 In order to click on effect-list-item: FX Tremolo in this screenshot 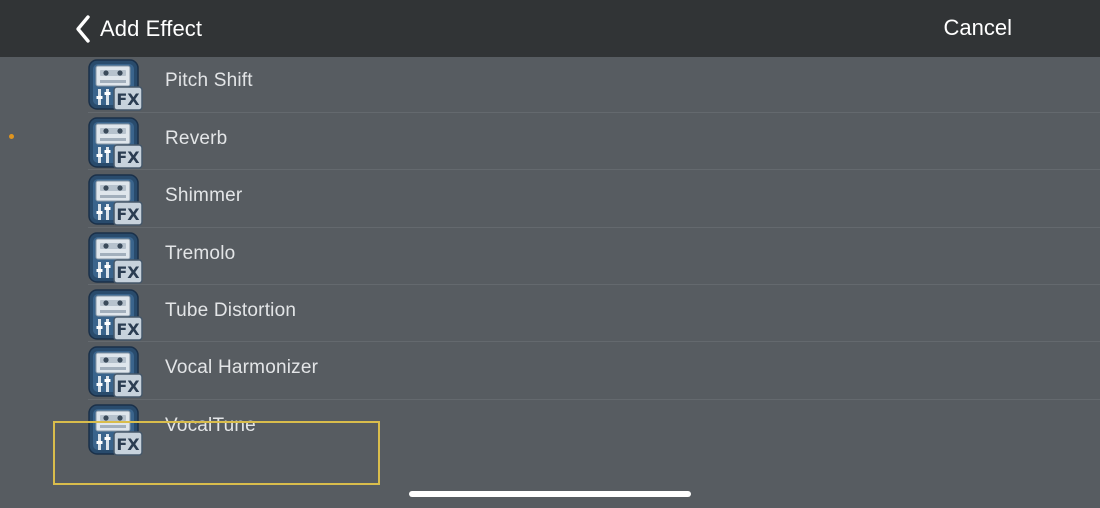, I will do `click(550, 256)`.